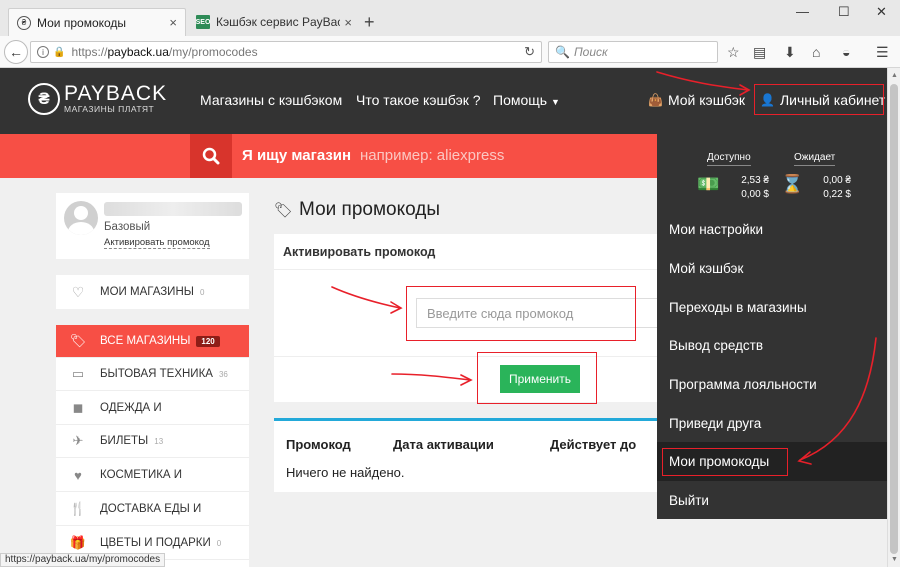 The width and height of the screenshot is (900, 567). I want to click on browser-search-input: 🔍 Поиск, so click(633, 52).